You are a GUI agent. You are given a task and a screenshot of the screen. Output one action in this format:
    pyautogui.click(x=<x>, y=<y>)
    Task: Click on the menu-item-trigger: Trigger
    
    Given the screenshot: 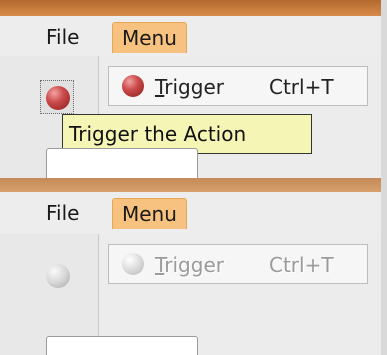 What is the action you would take?
    pyautogui.click(x=189, y=87)
    